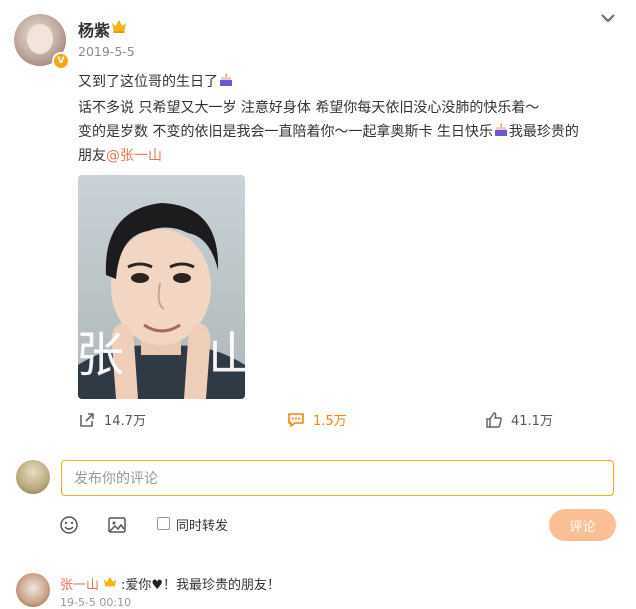 The image size is (636, 609). I want to click on post-text: 变的是岁数 不变的依旧是我会一直陪着你～一起拿奥斯卡 生日快乐, so click(285, 132).